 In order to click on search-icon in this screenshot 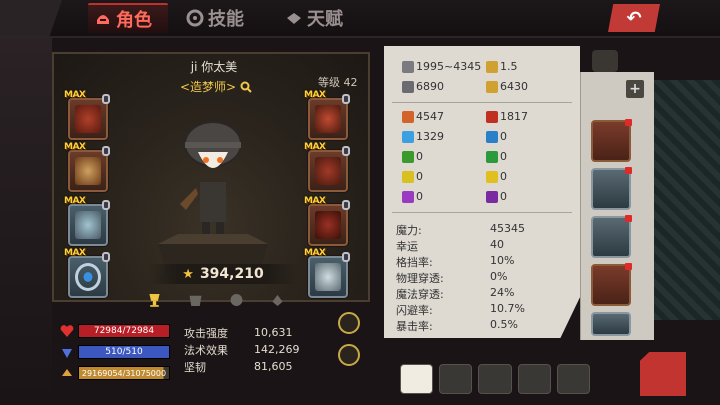, I will do `click(246, 87)`.